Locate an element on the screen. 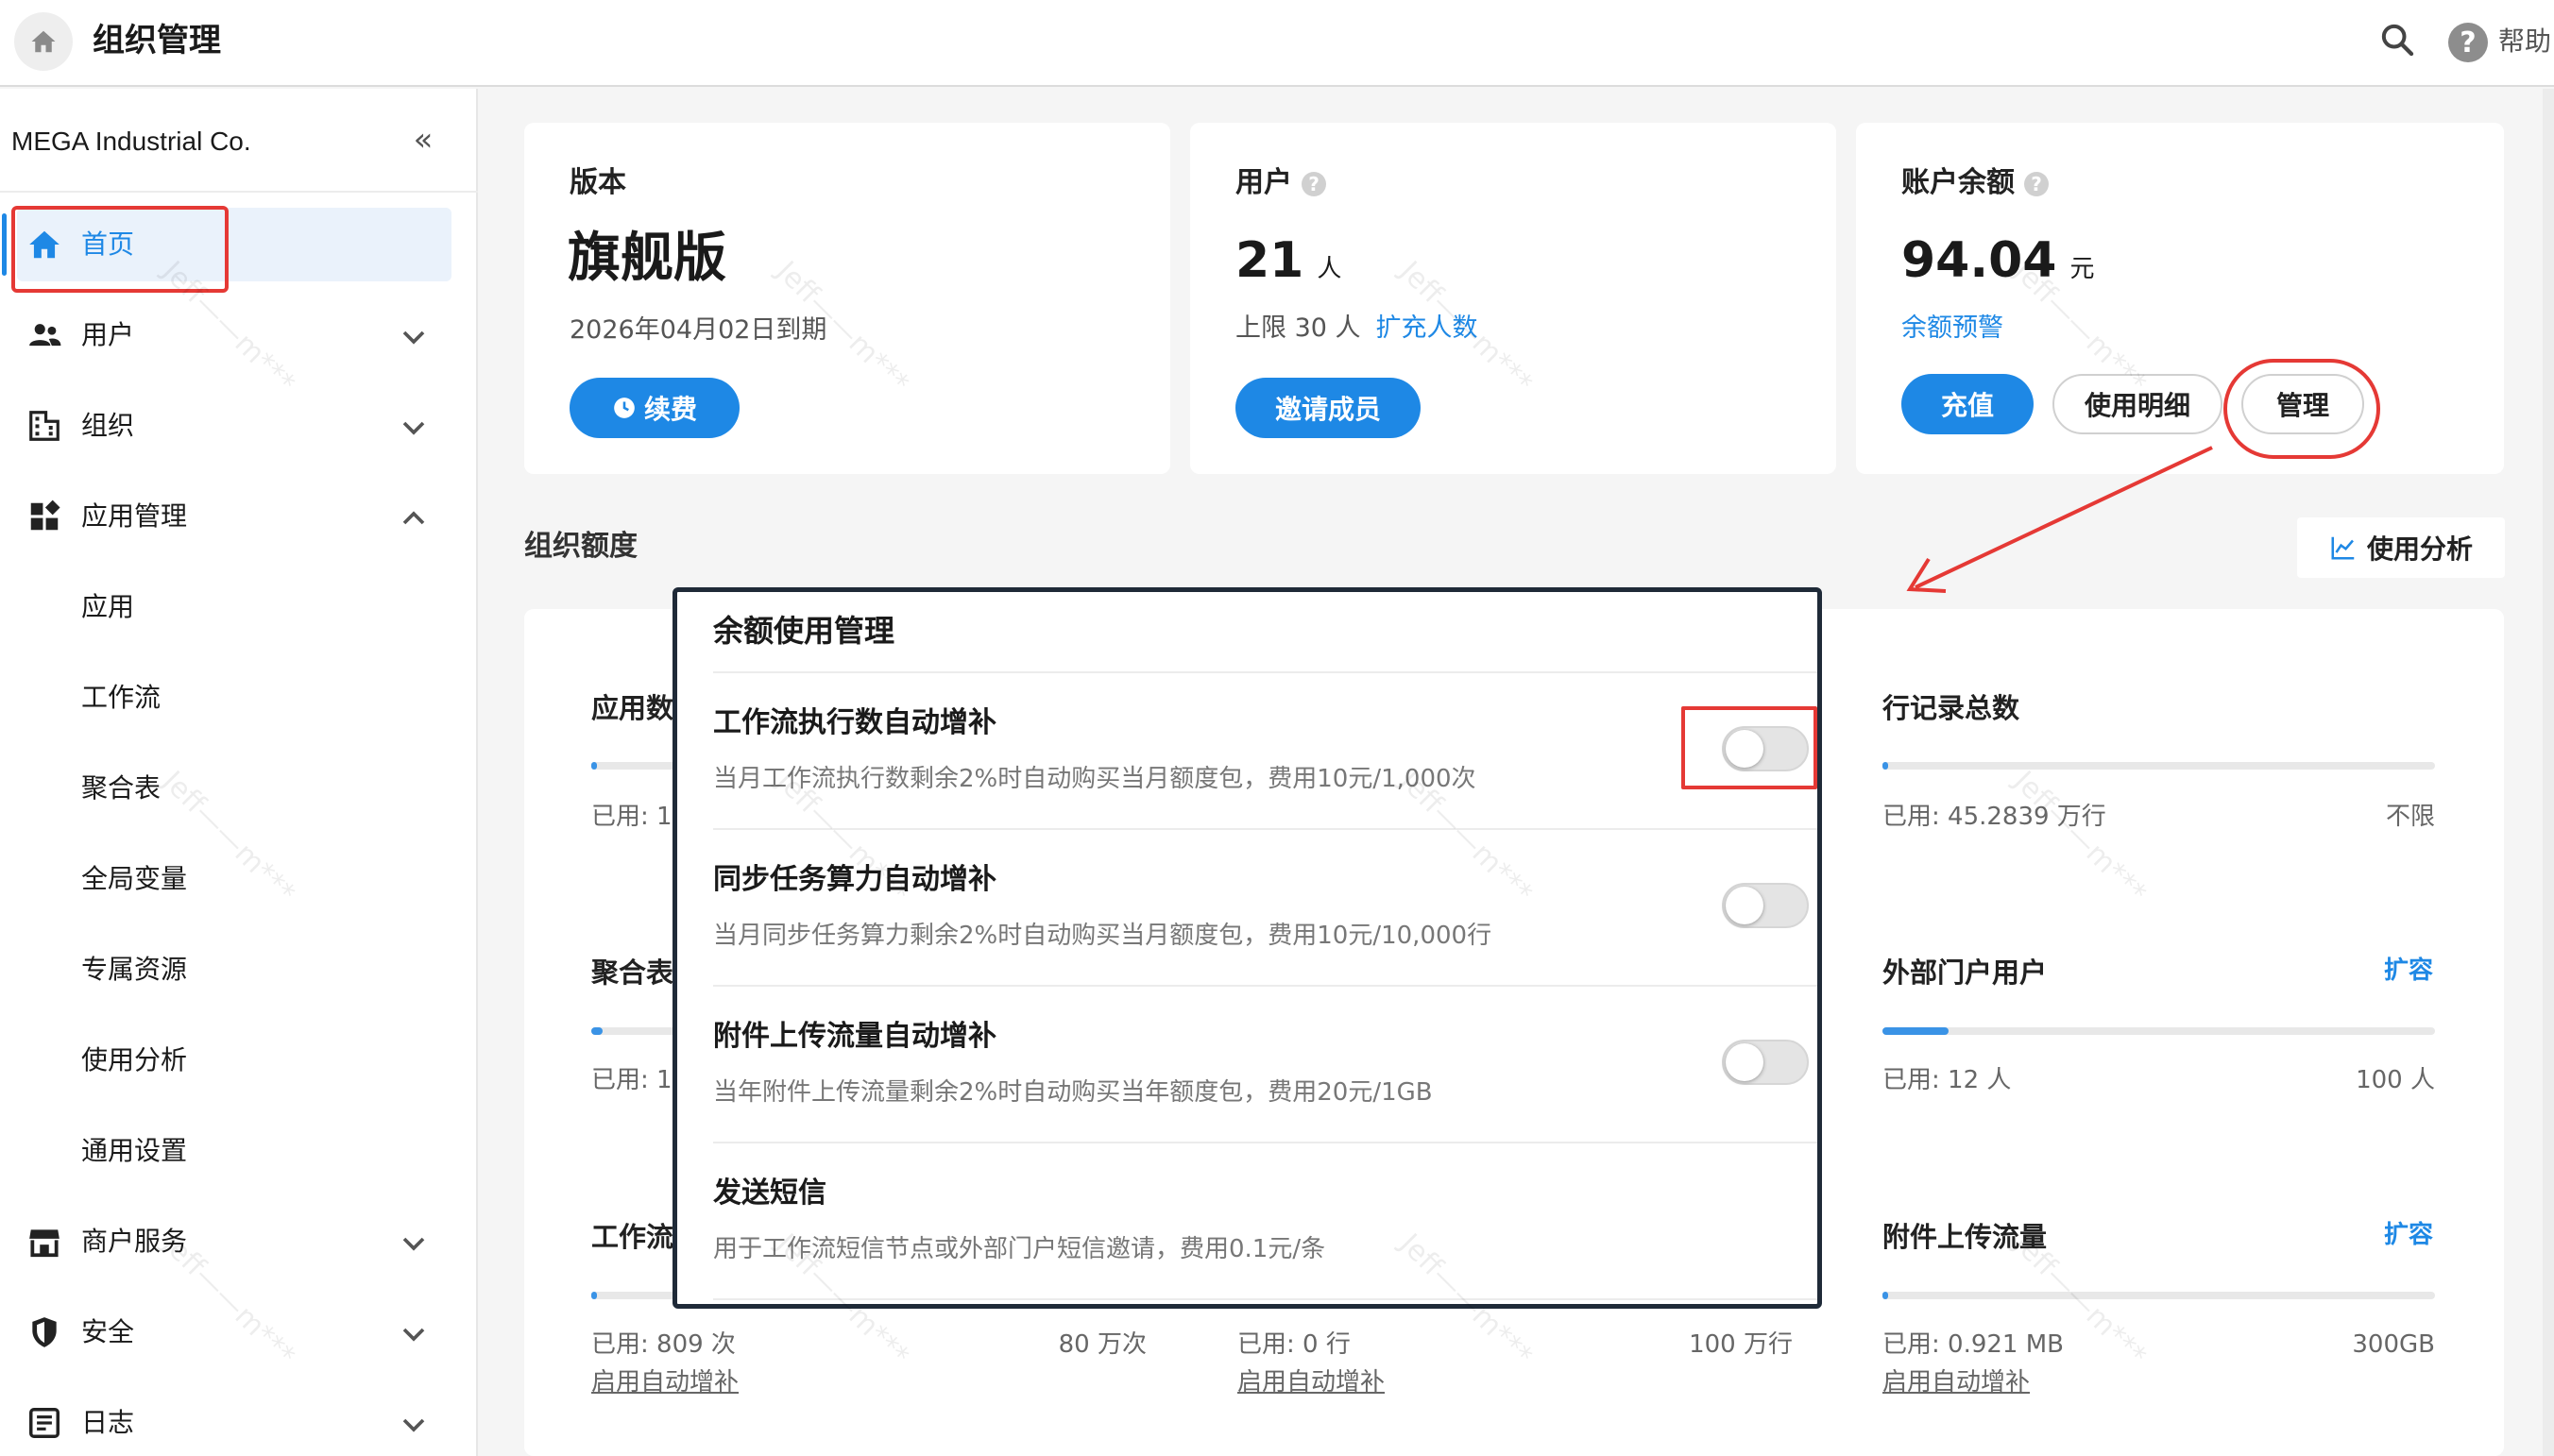  user-count-unit: 人 is located at coordinates (1329, 269).